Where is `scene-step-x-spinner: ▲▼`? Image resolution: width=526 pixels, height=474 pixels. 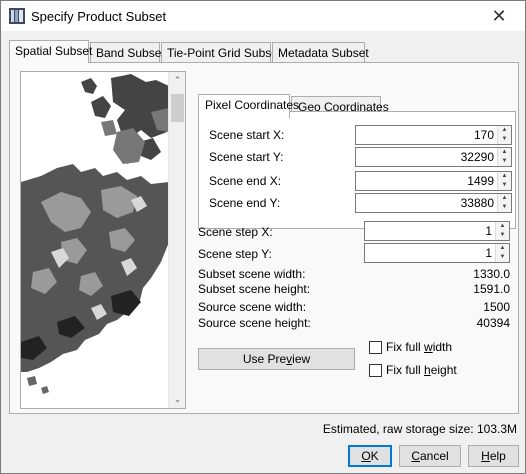 scene-step-x-spinner: ▲▼ is located at coordinates (437, 231).